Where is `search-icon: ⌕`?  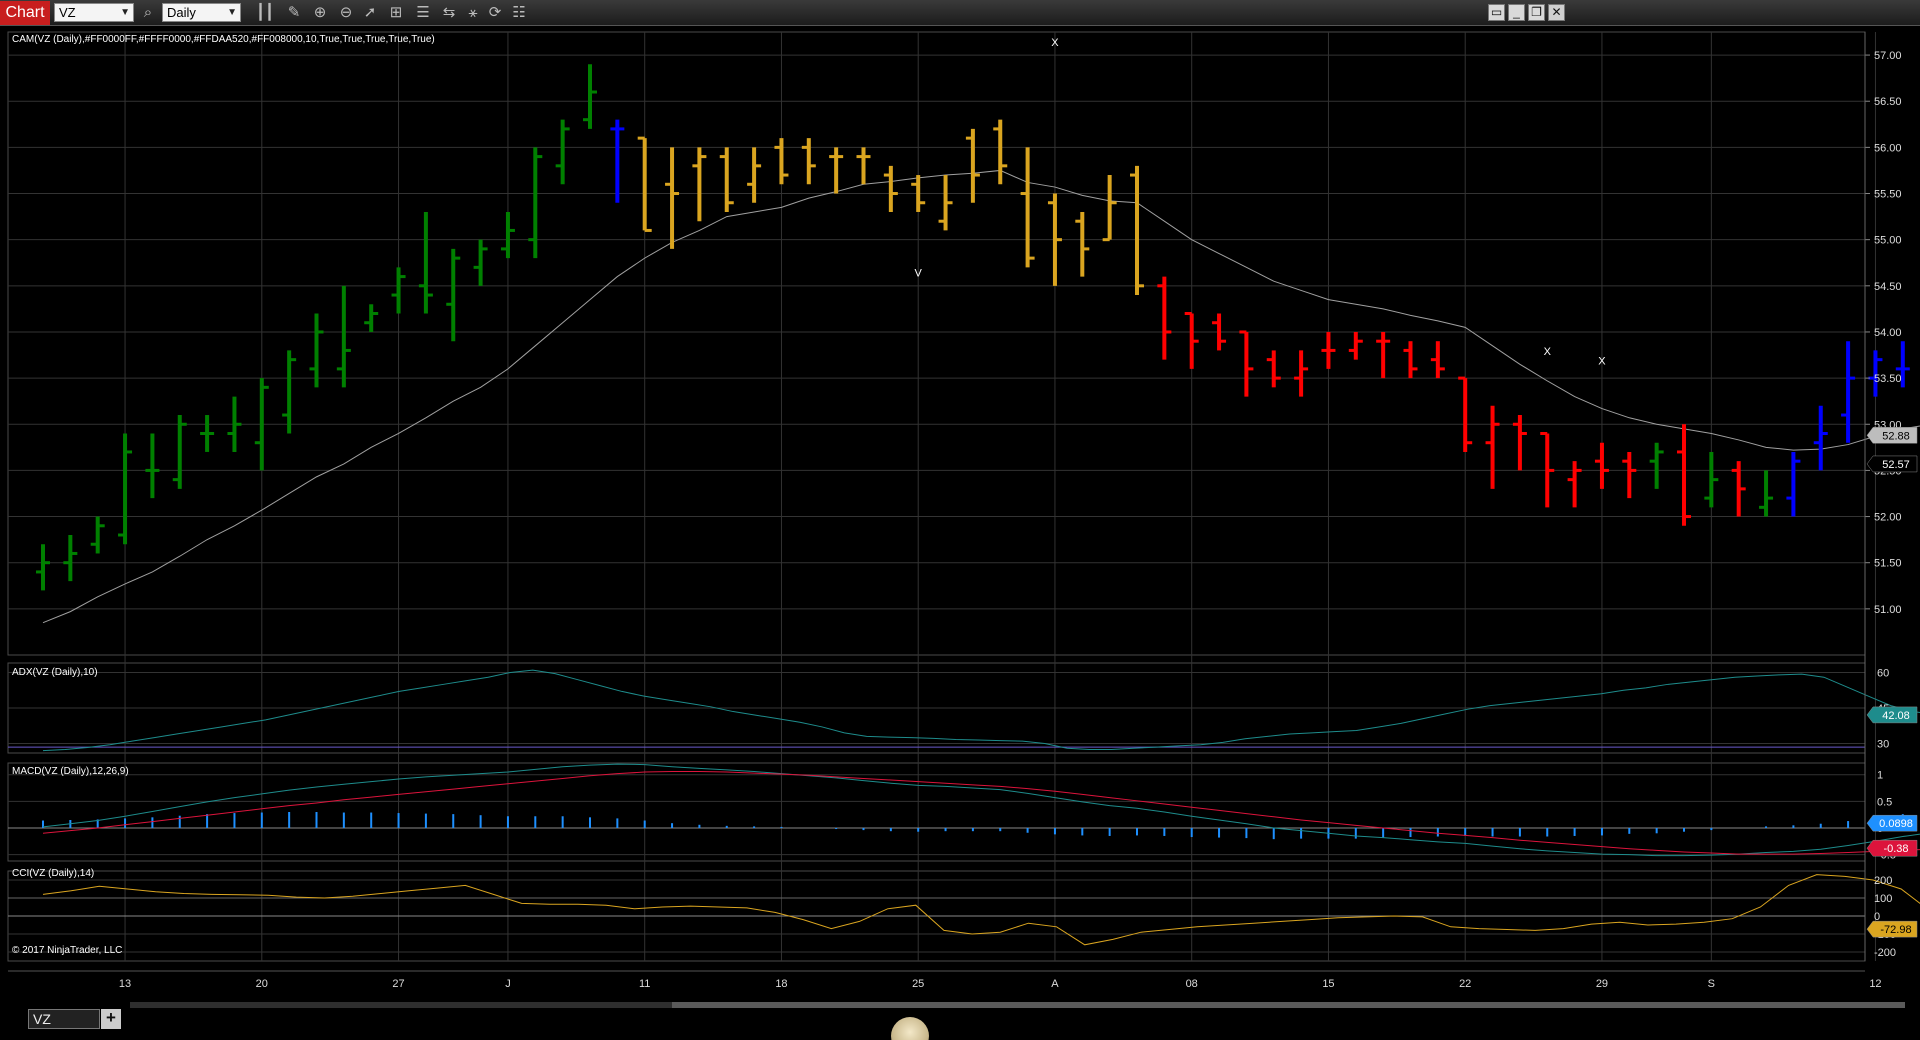 search-icon: ⌕ is located at coordinates (148, 13).